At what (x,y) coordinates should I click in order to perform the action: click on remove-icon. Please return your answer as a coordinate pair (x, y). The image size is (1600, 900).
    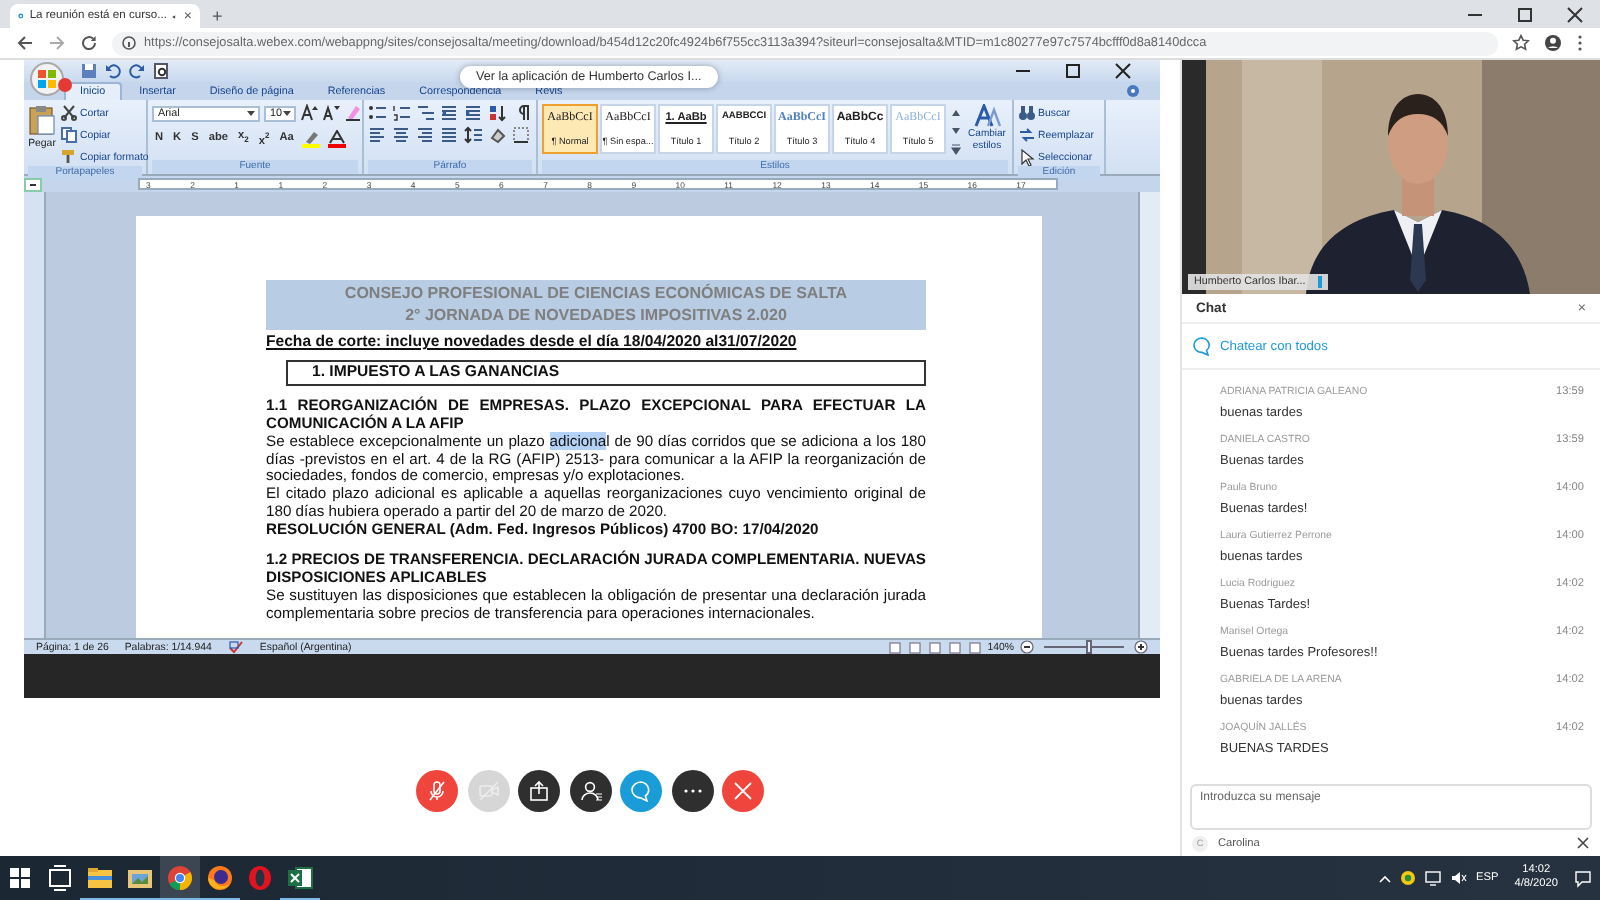
    Looking at the image, I should click on (1583, 843).